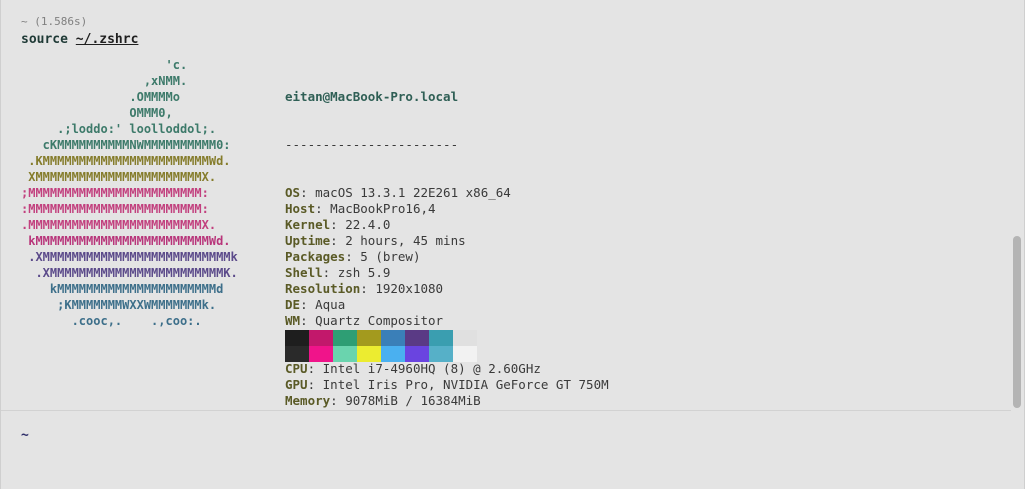  Describe the element at coordinates (409, 288) in the screenshot. I see `info-value: 1920x1080` at that location.